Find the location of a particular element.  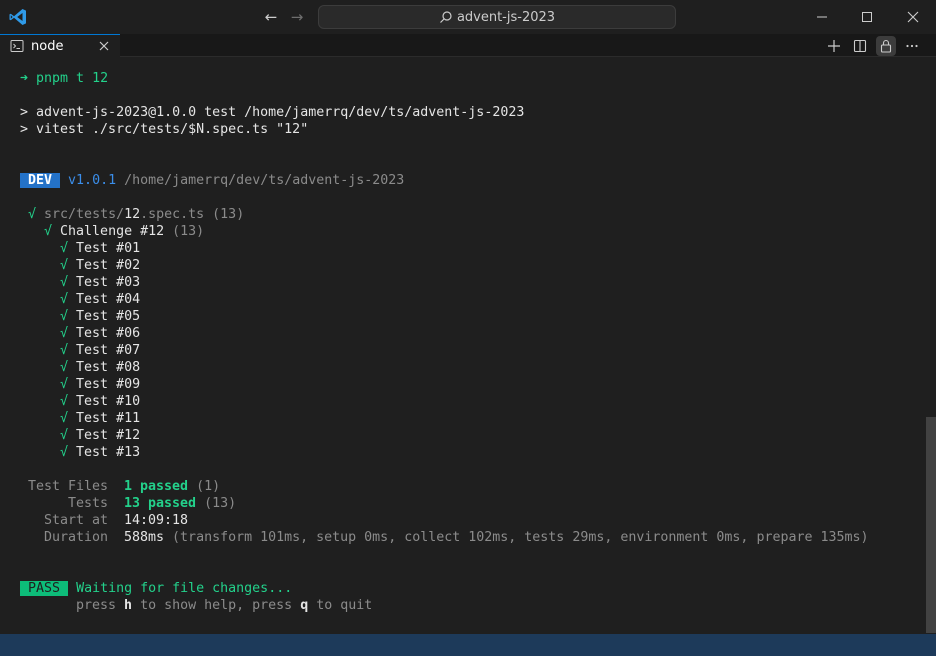

test-name: Test #09 is located at coordinates (108, 384).